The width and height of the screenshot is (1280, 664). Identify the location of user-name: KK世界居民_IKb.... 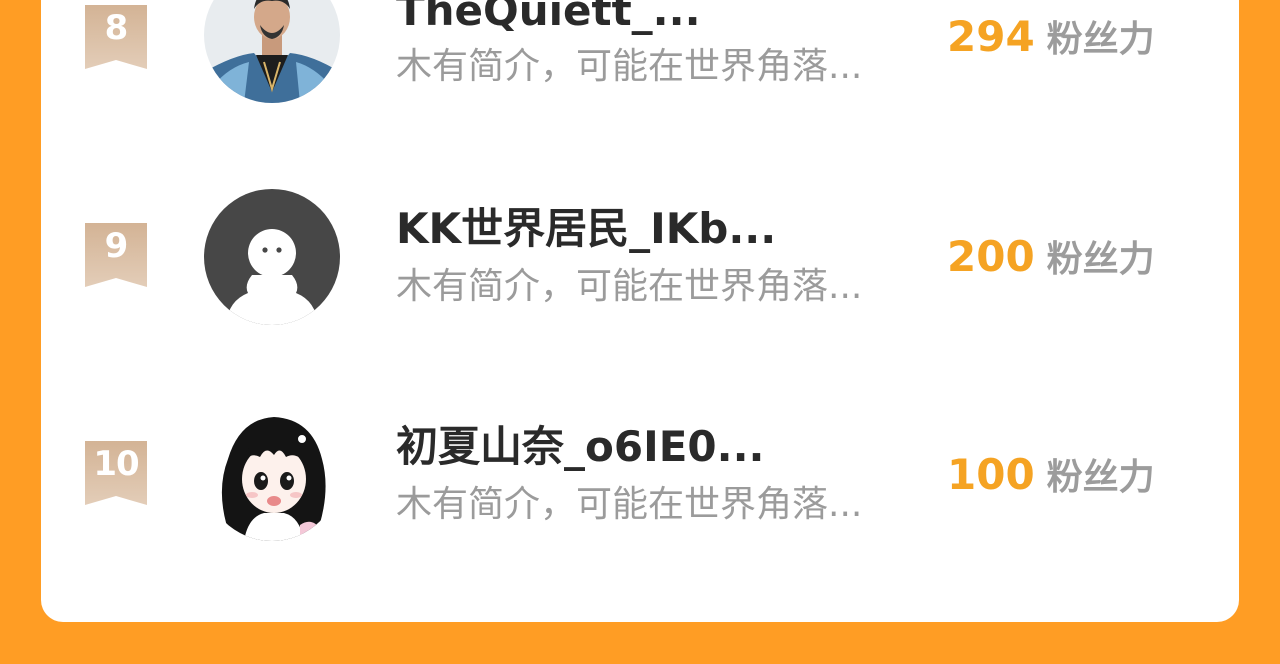
(586, 229).